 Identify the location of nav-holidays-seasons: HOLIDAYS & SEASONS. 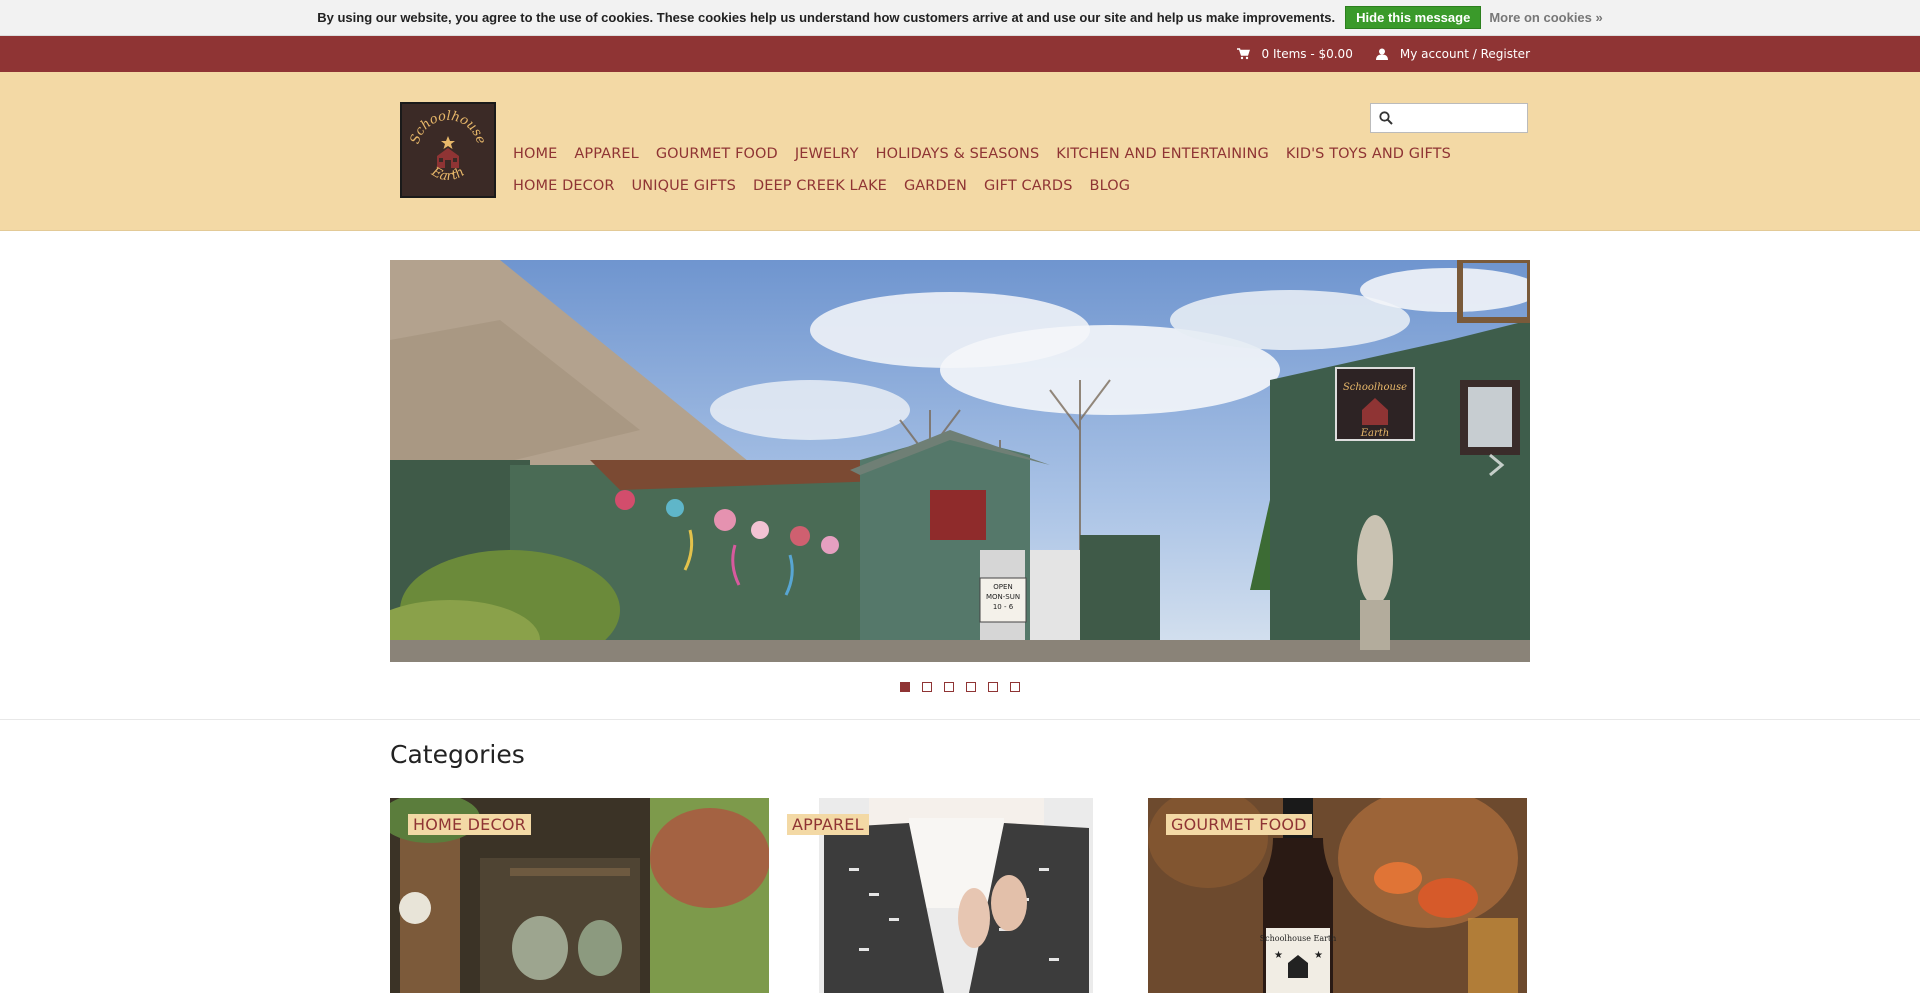
(958, 154).